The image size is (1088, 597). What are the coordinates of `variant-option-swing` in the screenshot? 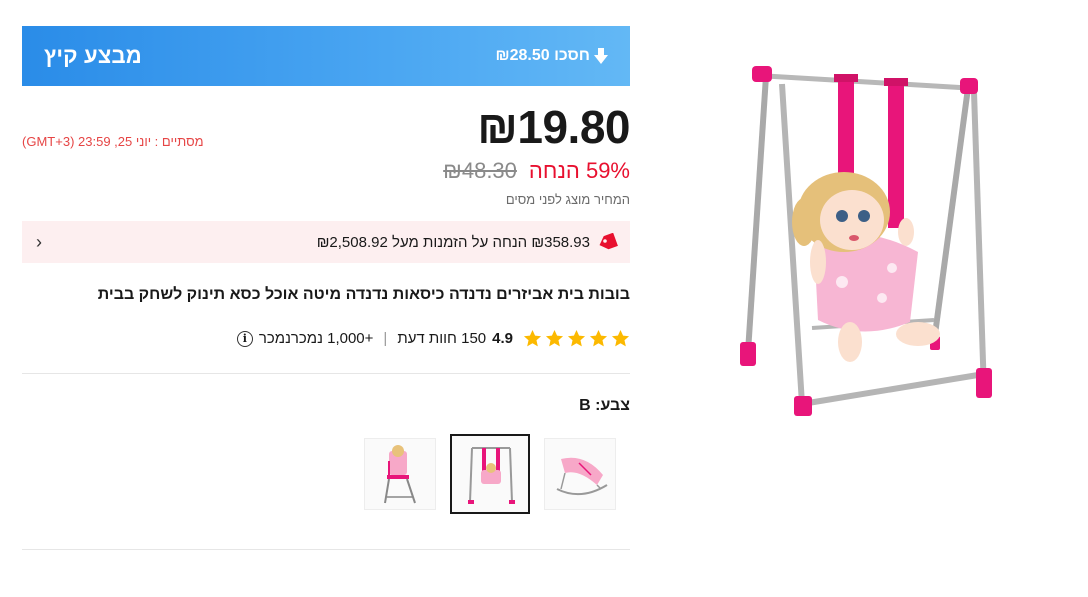 It's located at (490, 474).